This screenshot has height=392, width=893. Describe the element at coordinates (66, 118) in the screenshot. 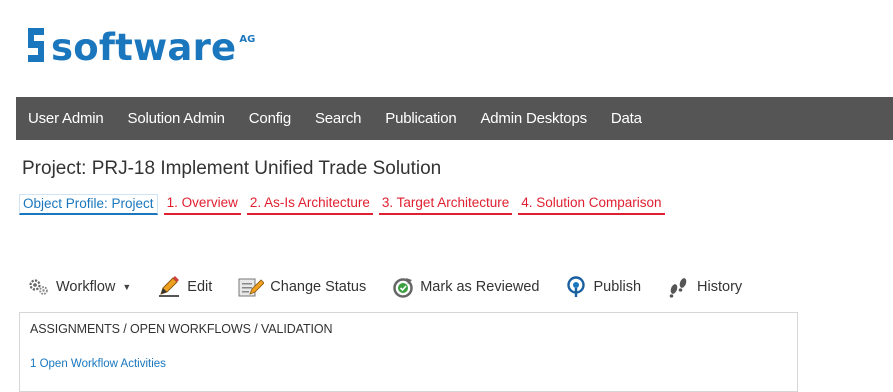

I see `nav-user-admin: User Admin` at that location.